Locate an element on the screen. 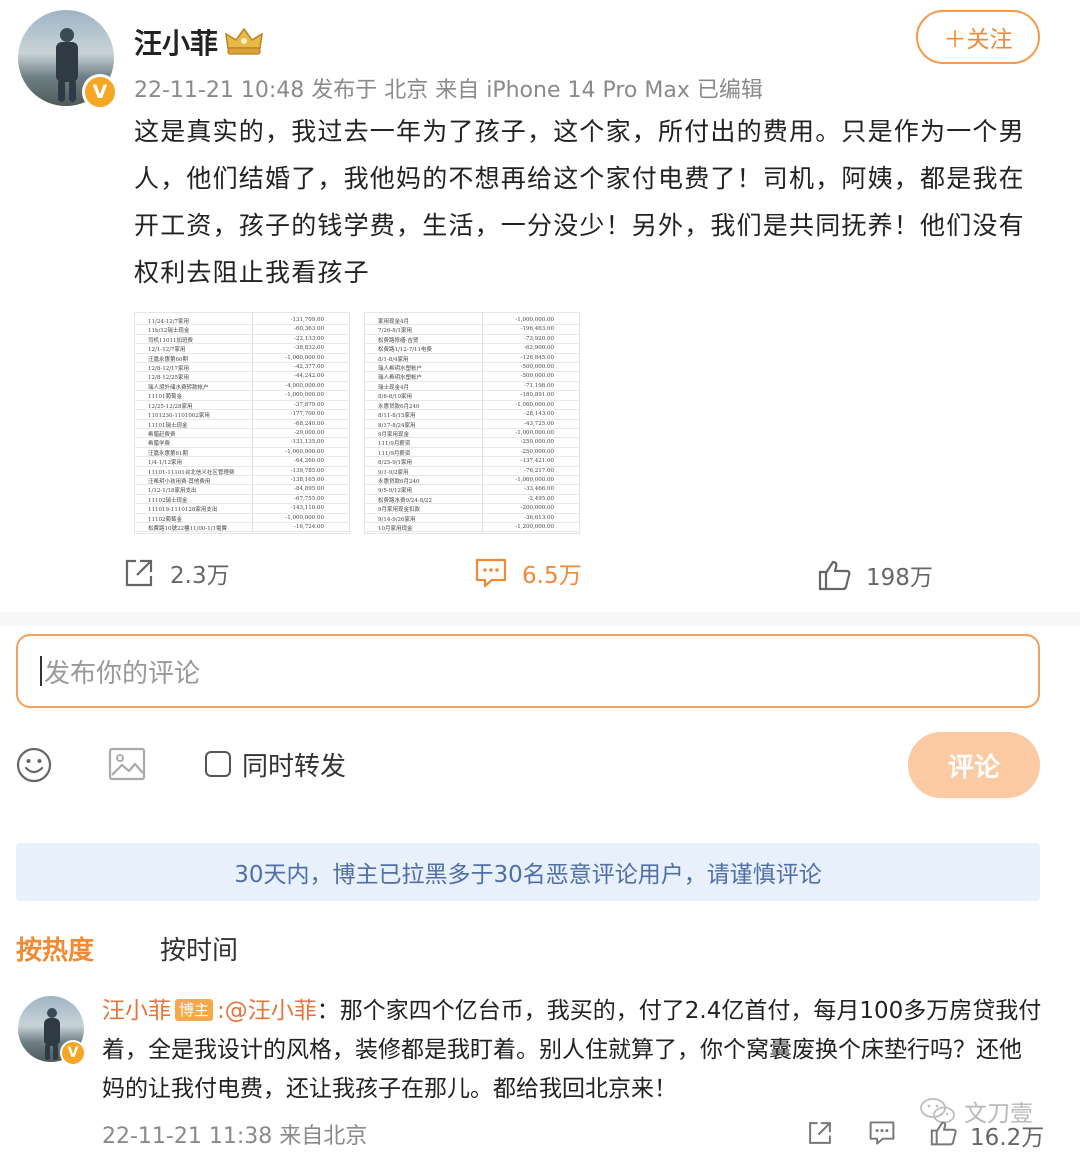  image-icon is located at coordinates (127, 764).